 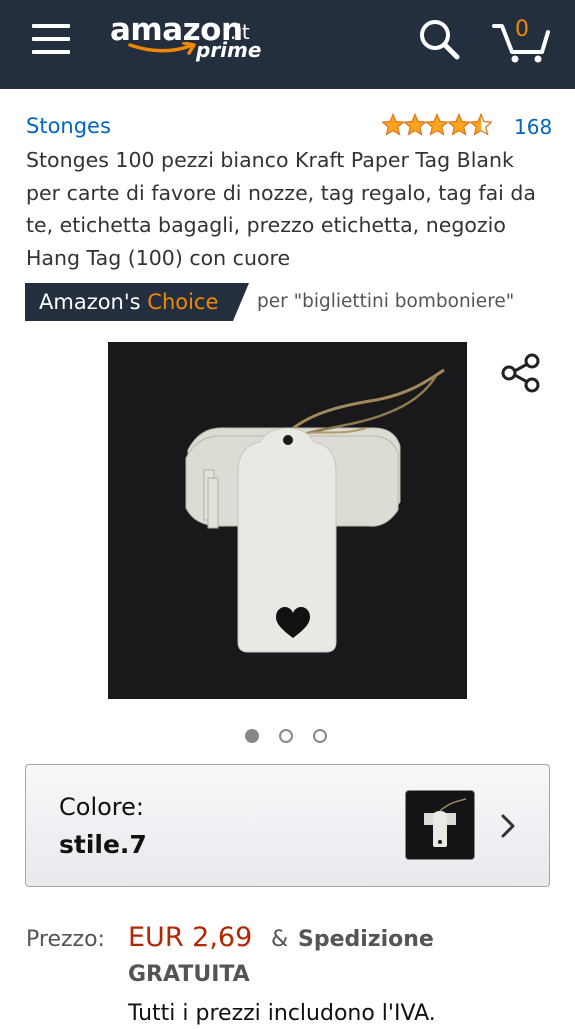 I want to click on choice-label: Amazon's Choice, so click(x=128, y=302).